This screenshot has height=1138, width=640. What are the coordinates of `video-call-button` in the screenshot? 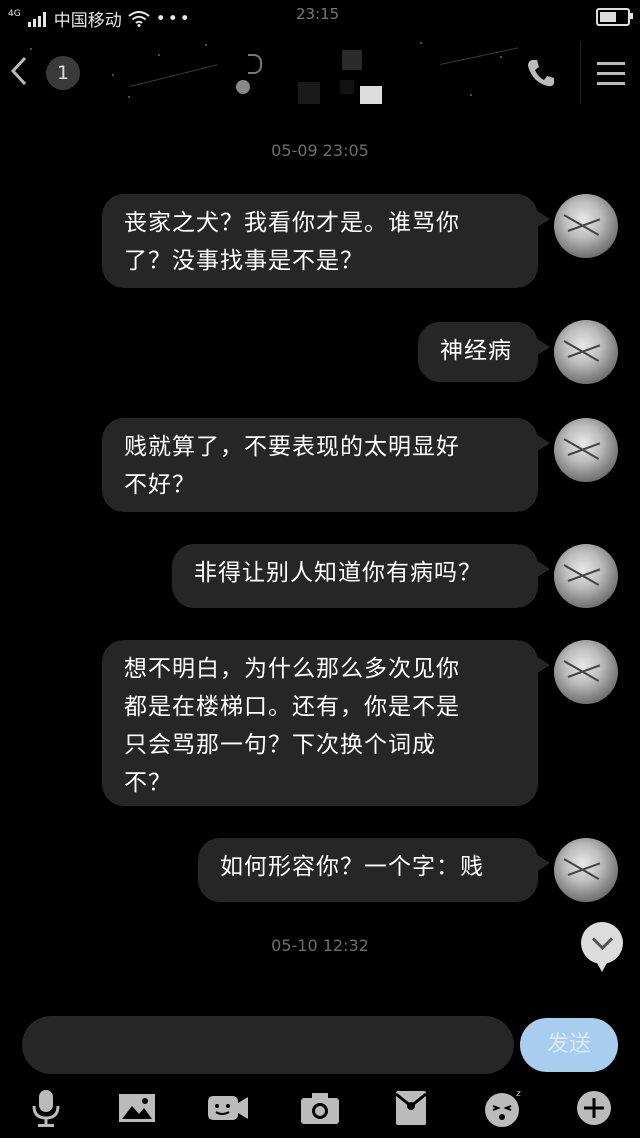 It's located at (228, 1108).